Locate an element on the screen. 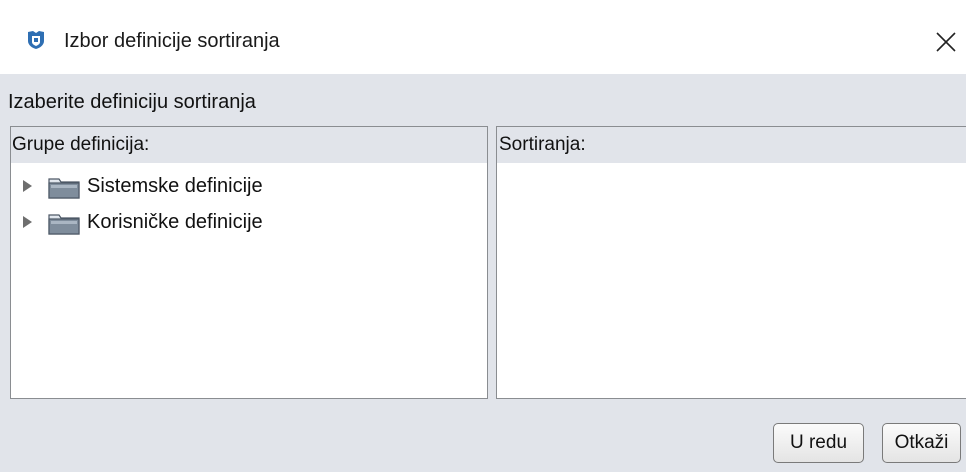 The image size is (966, 472). tree-item-label: Korisničke definicije is located at coordinates (175, 222).